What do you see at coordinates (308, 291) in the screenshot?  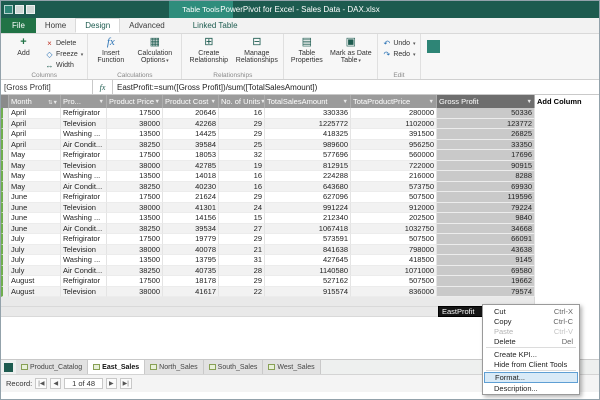 I see `cell-totalsalesamount: 915574` at bounding box center [308, 291].